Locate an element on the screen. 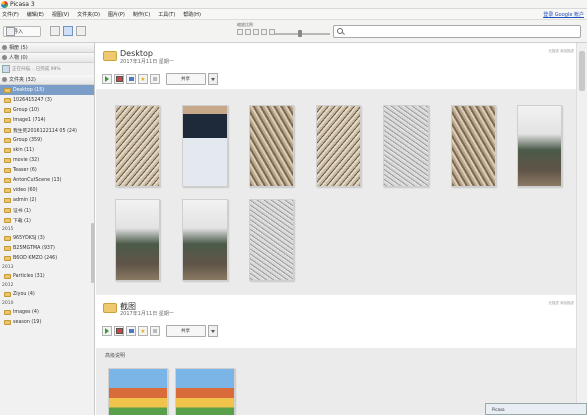  menu-help: 帮助(H) is located at coordinates (192, 14).